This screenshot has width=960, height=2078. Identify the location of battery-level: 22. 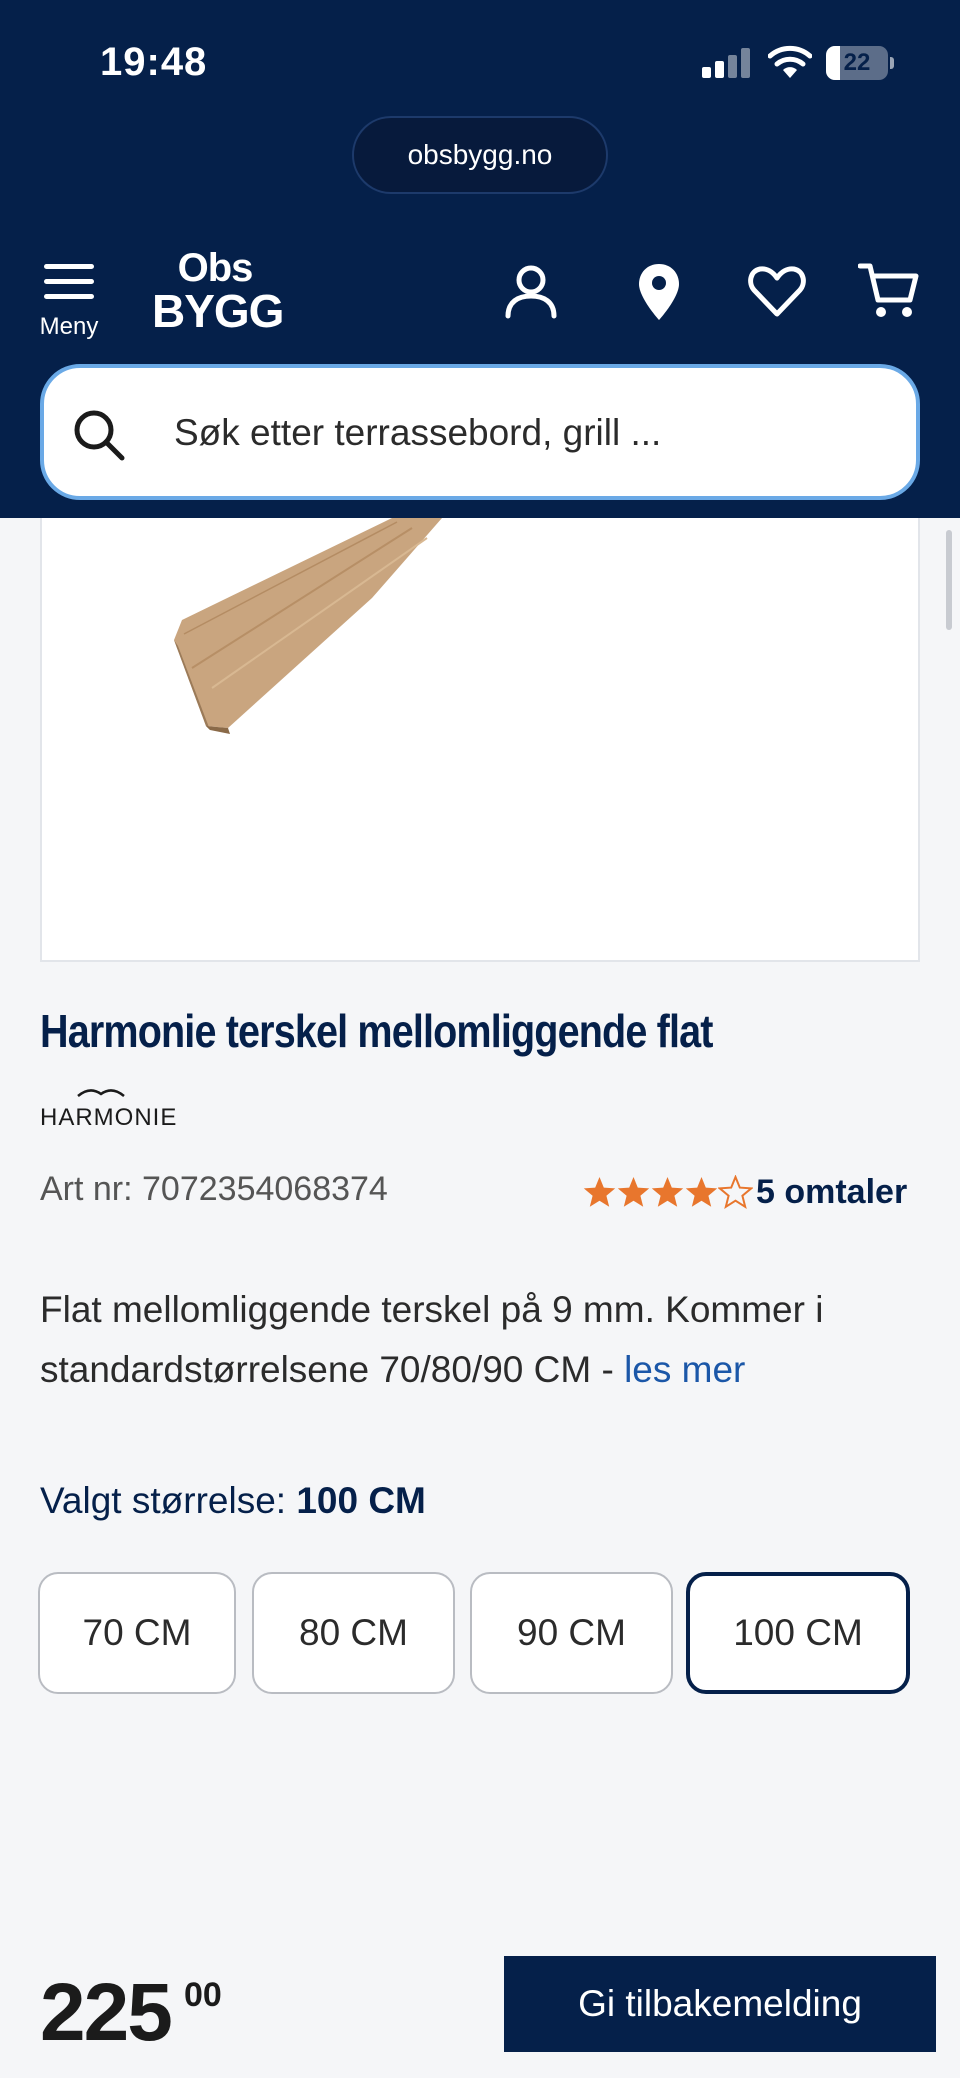
(857, 62).